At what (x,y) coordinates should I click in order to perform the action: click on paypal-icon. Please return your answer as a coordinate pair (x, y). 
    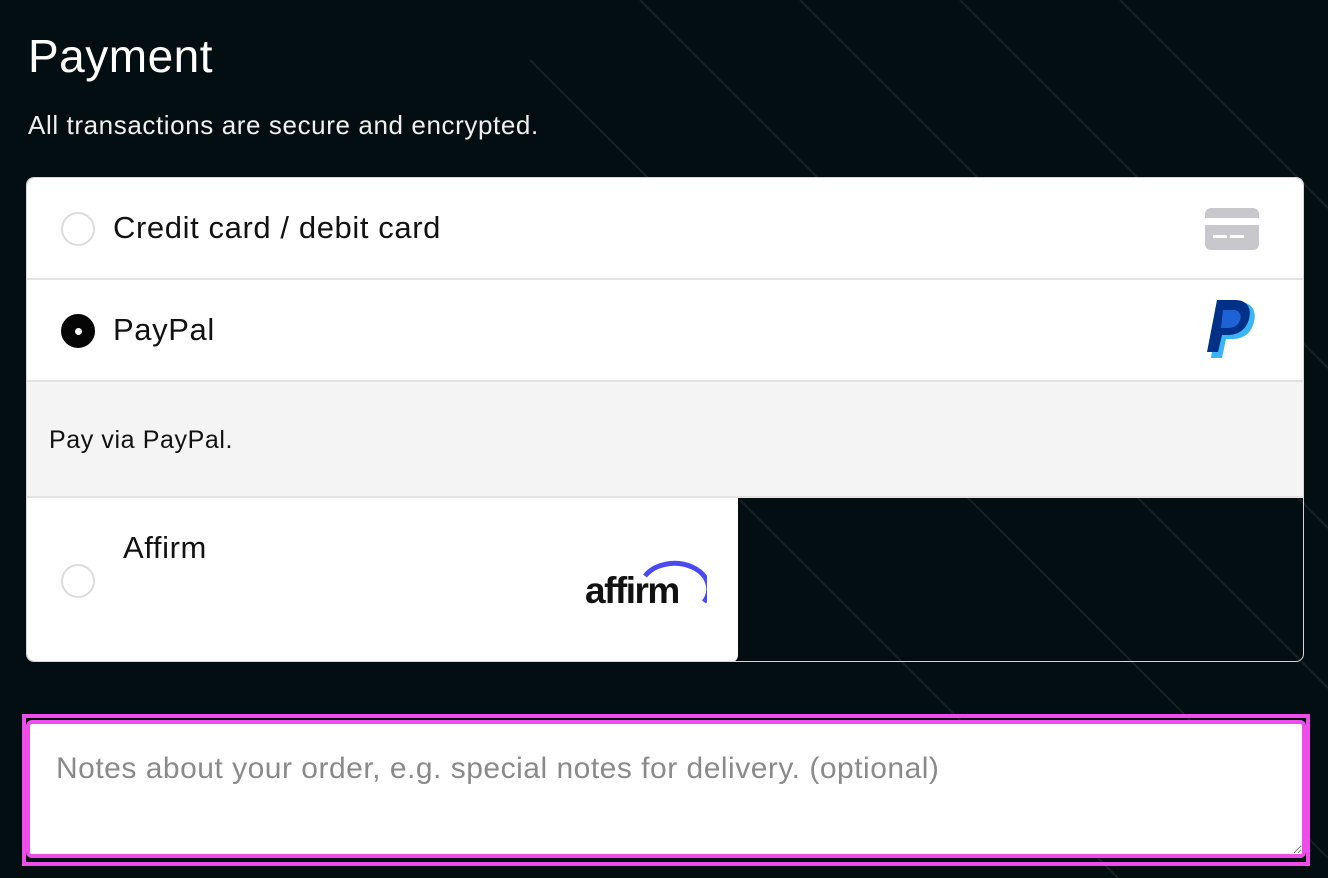
    Looking at the image, I should click on (1233, 333).